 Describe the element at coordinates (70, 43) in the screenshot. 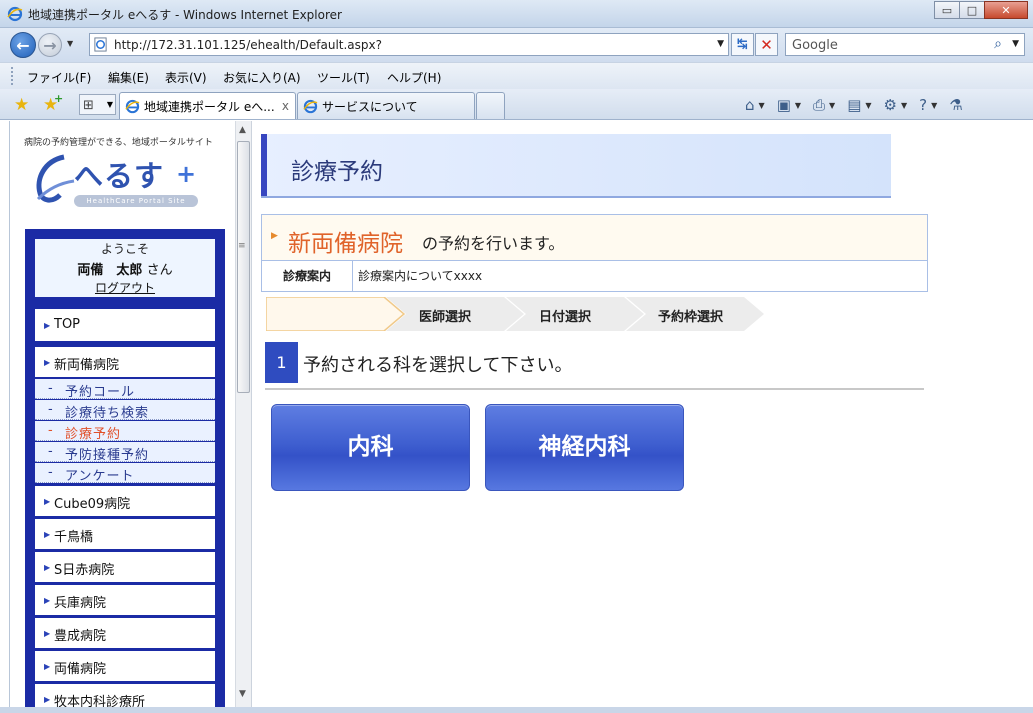

I see `history-dropdown-button: ▼` at that location.